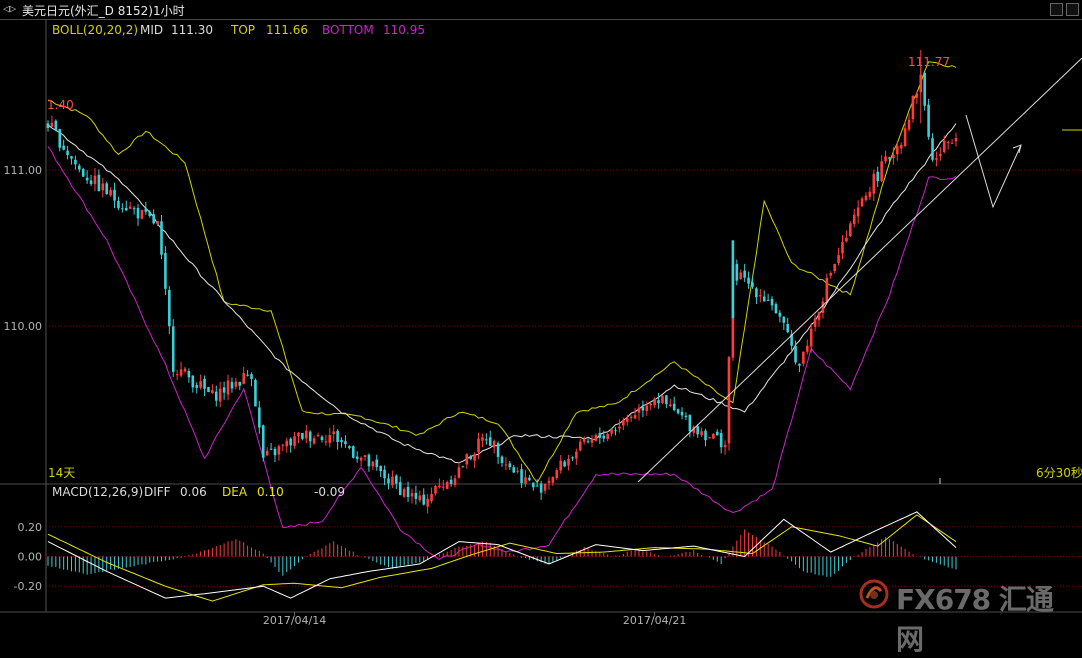 The image size is (1082, 658). Describe the element at coordinates (30, 557) in the screenshot. I see `macd-tick-label: 0.00` at that location.